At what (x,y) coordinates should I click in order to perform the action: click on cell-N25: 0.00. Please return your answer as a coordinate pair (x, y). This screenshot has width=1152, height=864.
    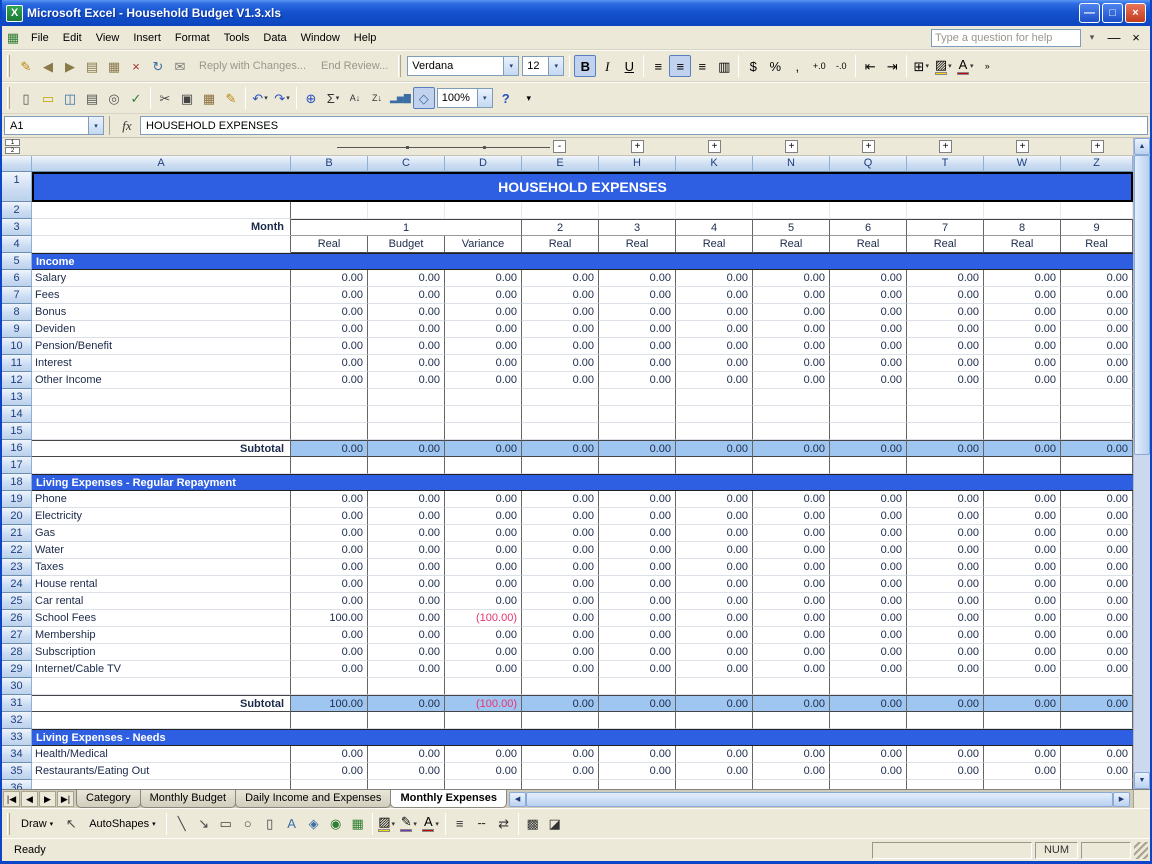
    Looking at the image, I should click on (791, 601).